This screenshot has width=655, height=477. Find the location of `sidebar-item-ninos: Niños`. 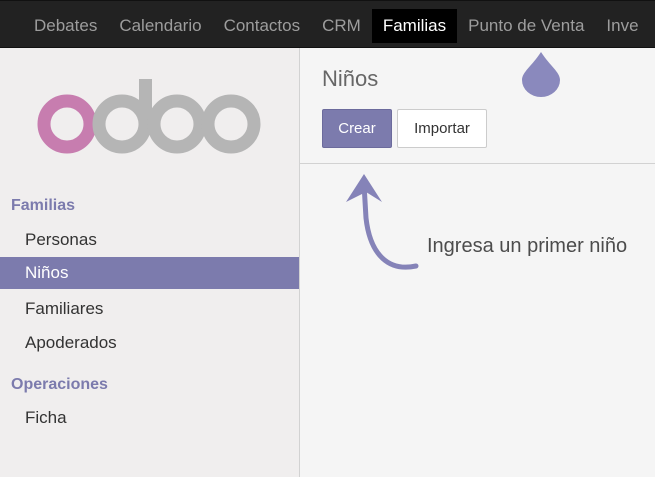

sidebar-item-ninos: Niños is located at coordinates (149, 273).